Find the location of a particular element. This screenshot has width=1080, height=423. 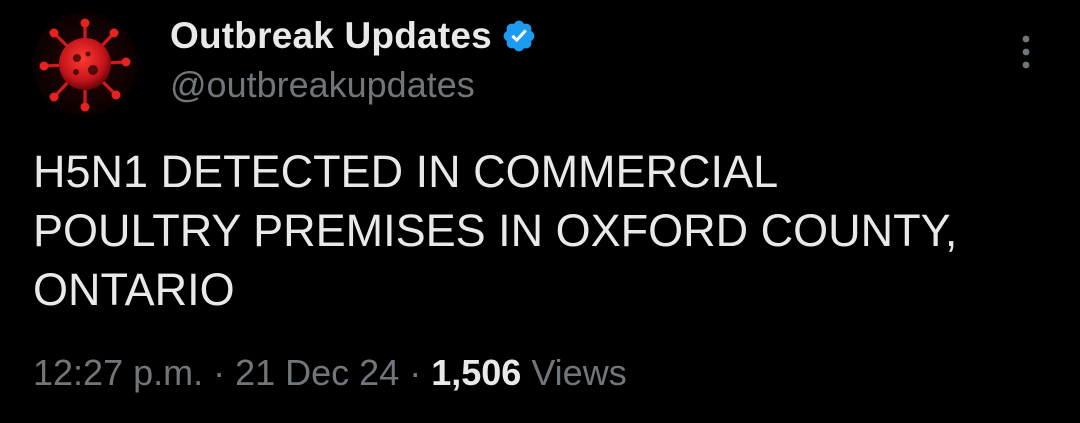

tweet-metadata: 12:27 p.m. · 21 Dec 24 · 1,506 Views is located at coordinates (330, 373).